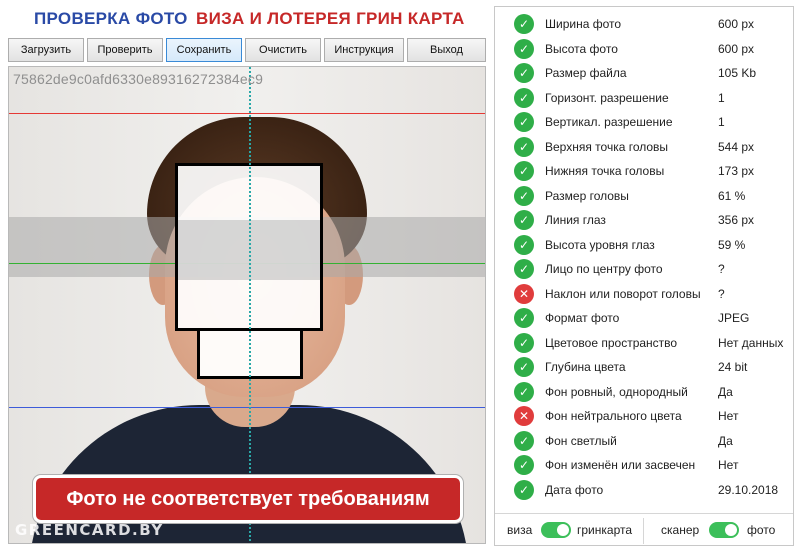 The width and height of the screenshot is (800, 551). I want to click on check-value: JPEG, so click(734, 318).